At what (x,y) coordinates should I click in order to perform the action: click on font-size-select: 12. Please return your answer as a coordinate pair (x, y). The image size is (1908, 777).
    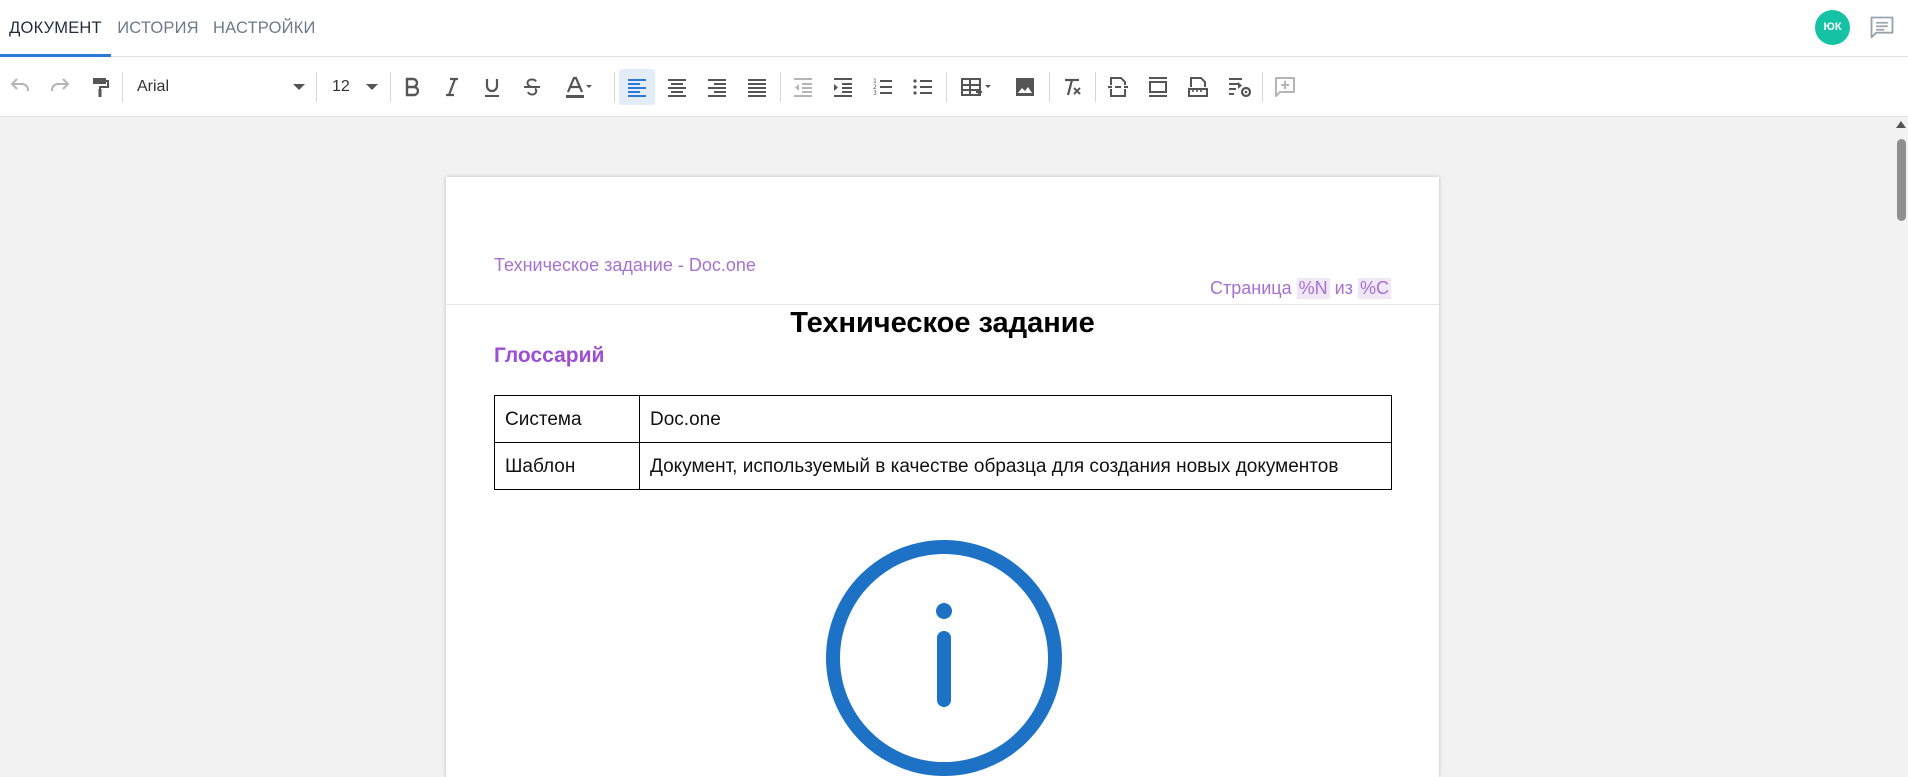
    Looking at the image, I should click on (355, 87).